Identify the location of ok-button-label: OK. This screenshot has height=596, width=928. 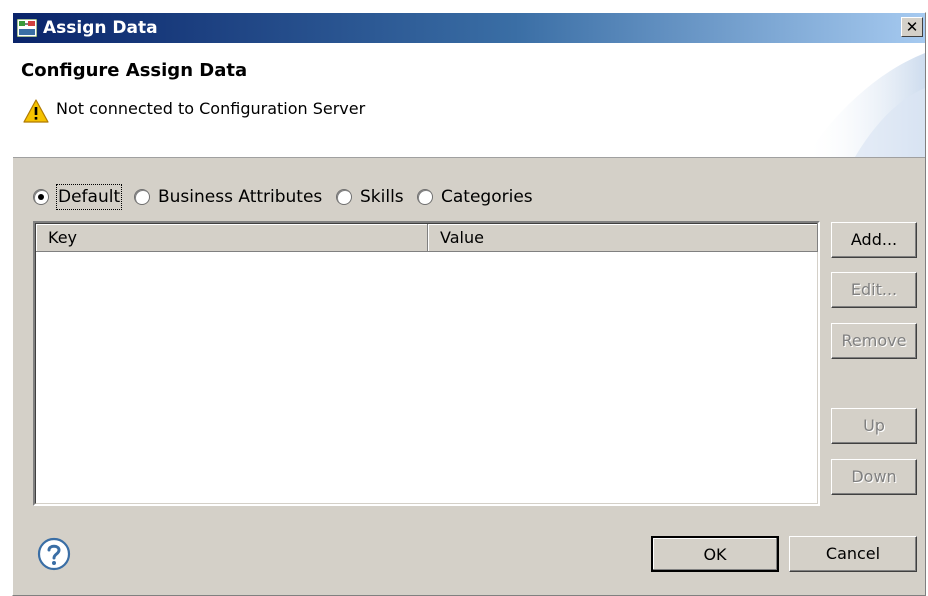
(715, 554).